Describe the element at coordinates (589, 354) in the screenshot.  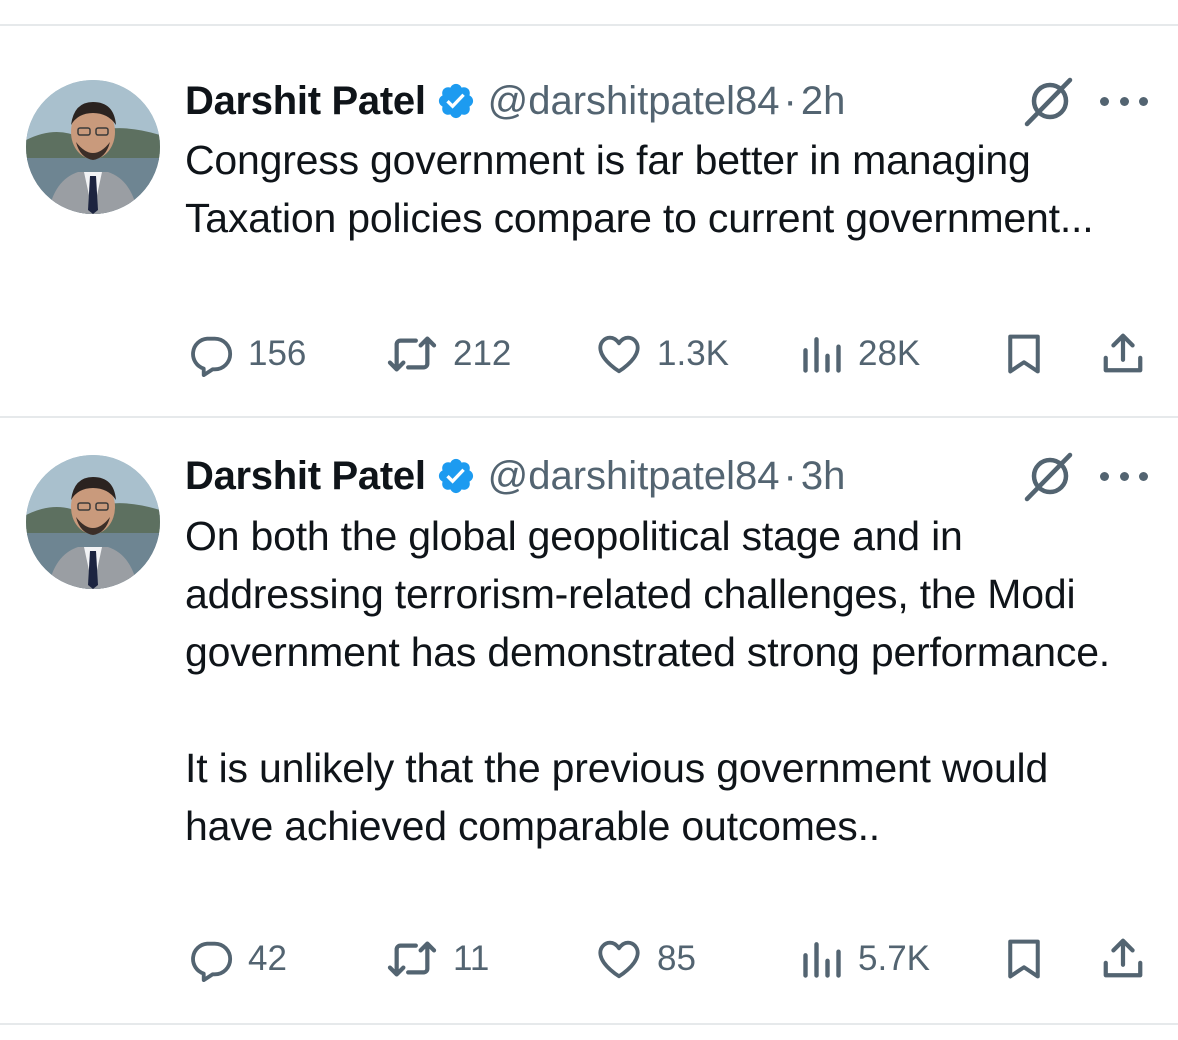
I see `tweet-actions: 156 212 1.3K 28K` at that location.